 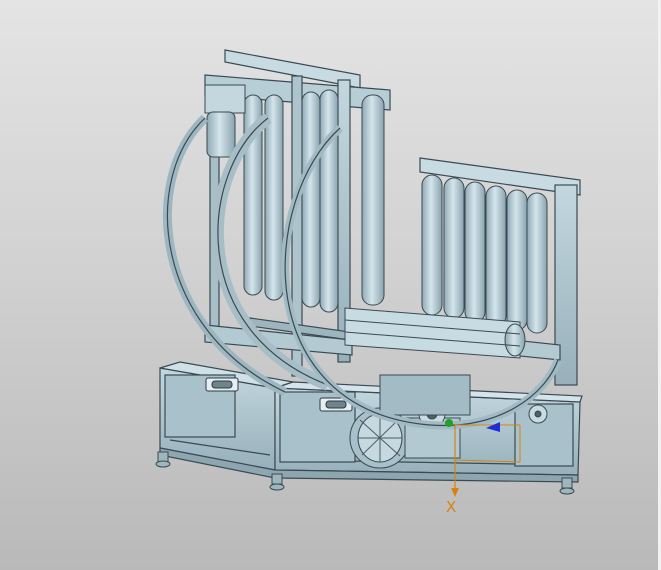 What do you see at coordinates (451, 507) in the screenshot?
I see `triad-x-label: X` at bounding box center [451, 507].